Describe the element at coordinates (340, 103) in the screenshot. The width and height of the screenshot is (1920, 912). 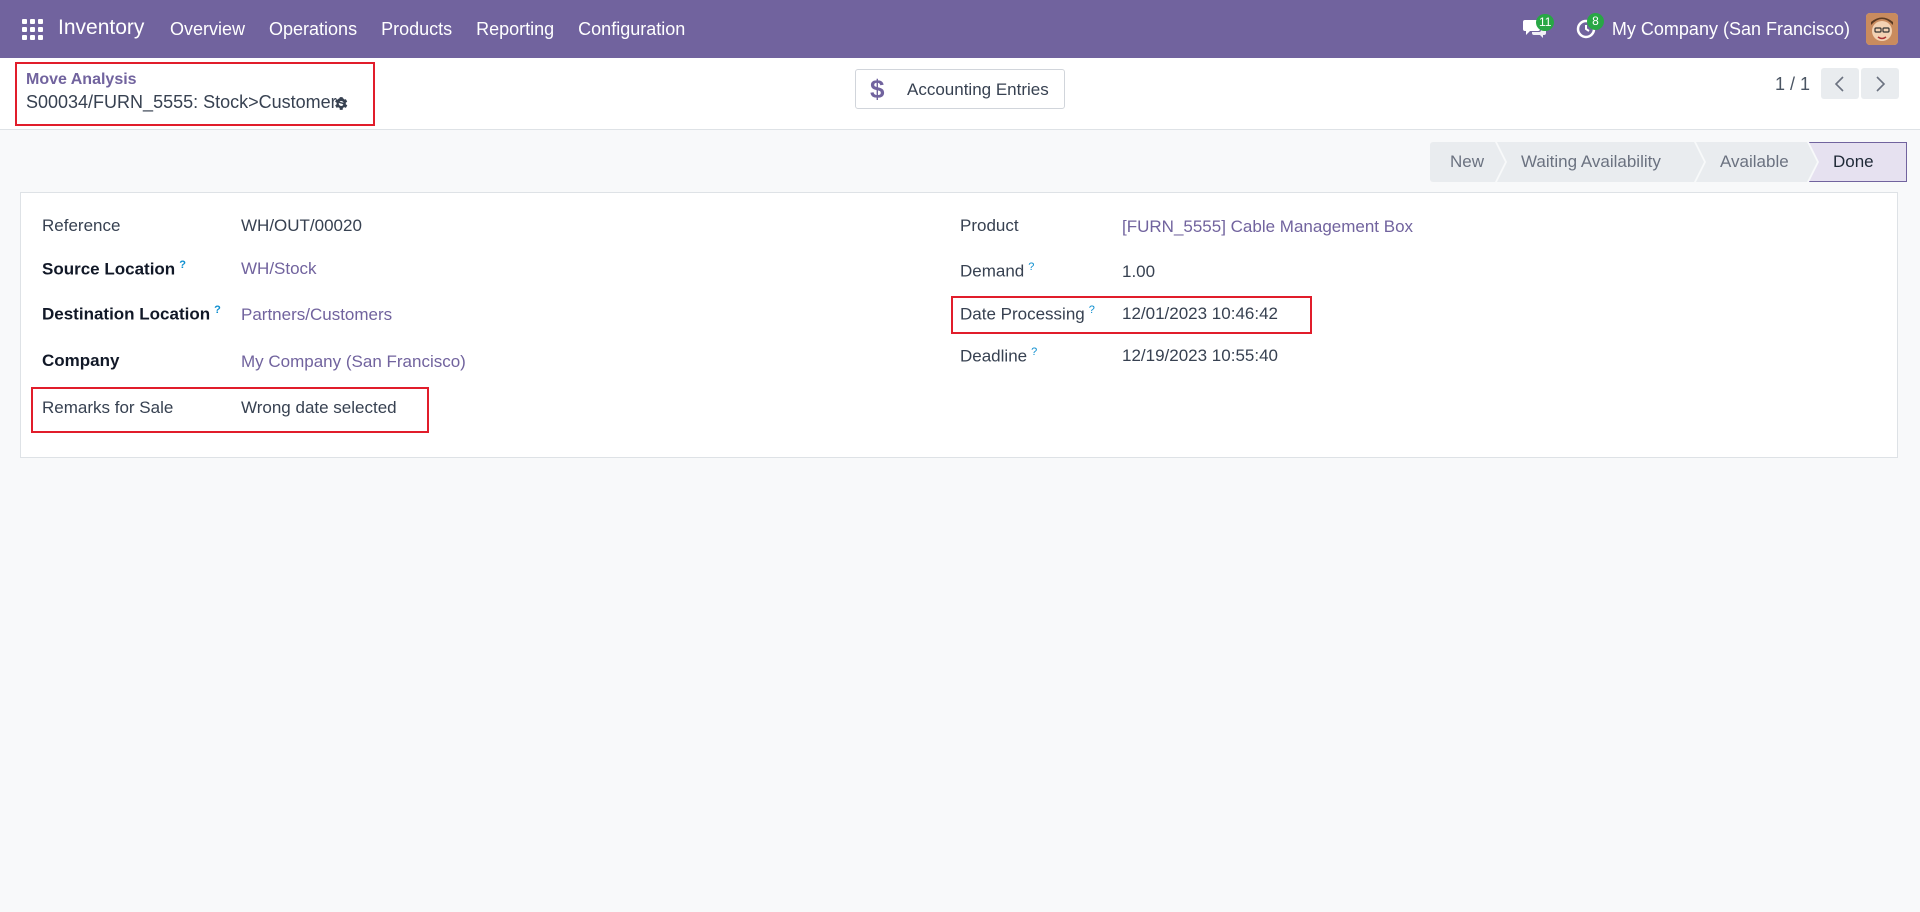
I see `gear-icon` at that location.